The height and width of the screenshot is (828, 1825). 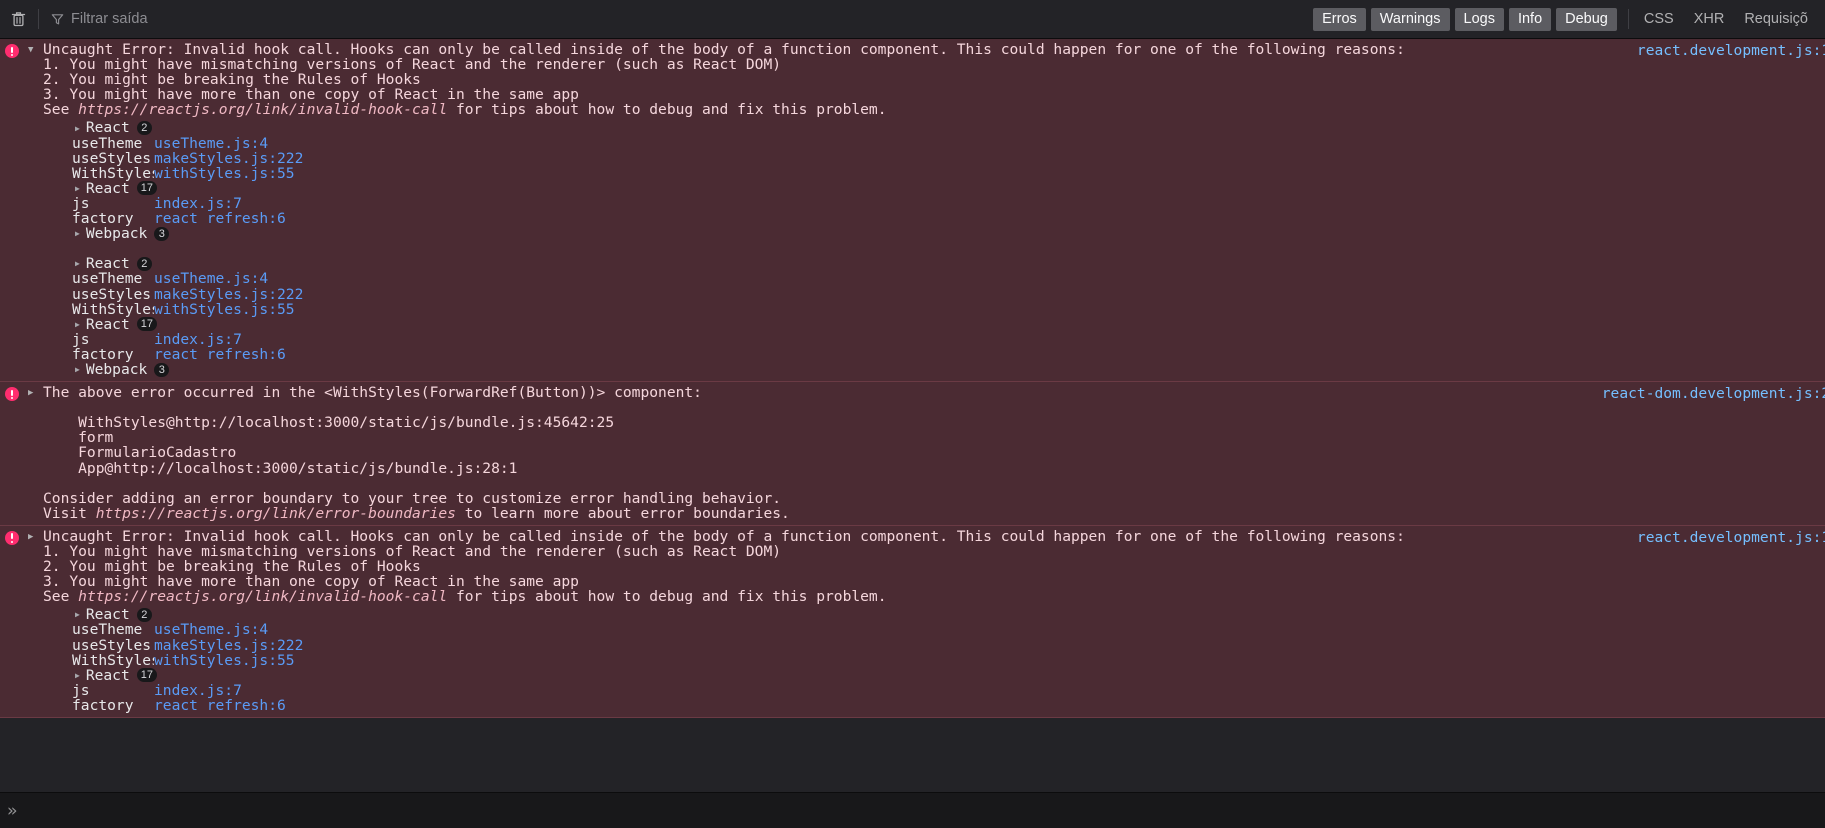 What do you see at coordinates (1709, 19) in the screenshot?
I see `filter-xhr-button: XHR` at bounding box center [1709, 19].